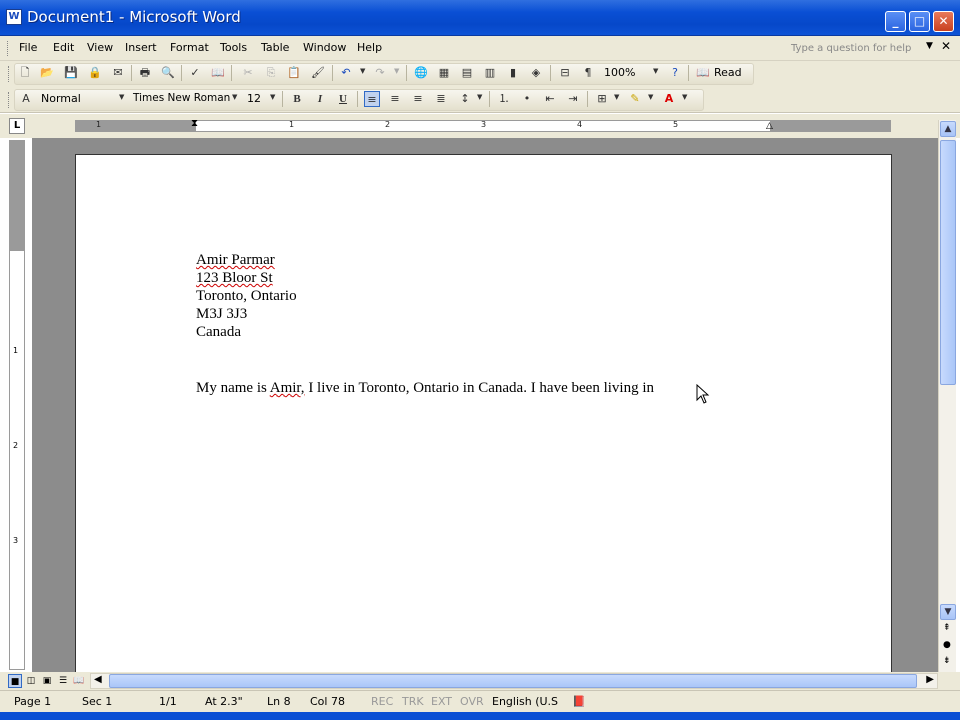  What do you see at coordinates (98, 679) in the screenshot?
I see `scroll-left-button: ◀` at bounding box center [98, 679].